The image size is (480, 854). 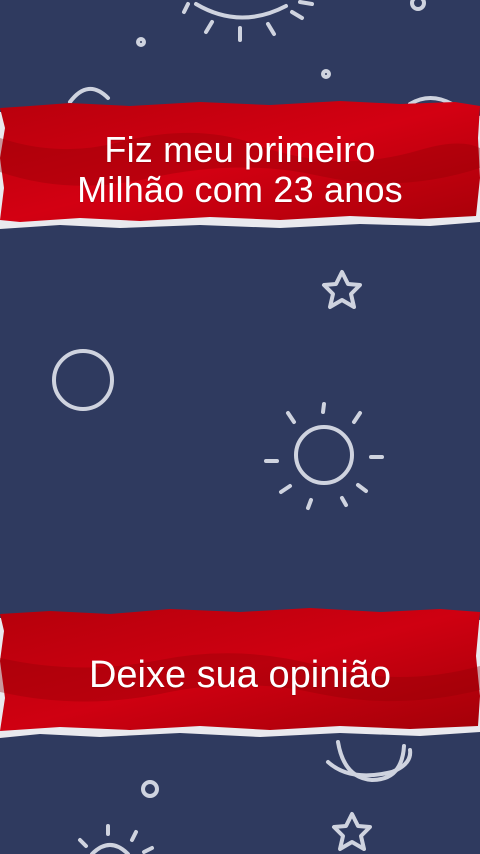 What do you see at coordinates (240, 149) in the screenshot?
I see `title-line-1: Fiz meu primeiro` at bounding box center [240, 149].